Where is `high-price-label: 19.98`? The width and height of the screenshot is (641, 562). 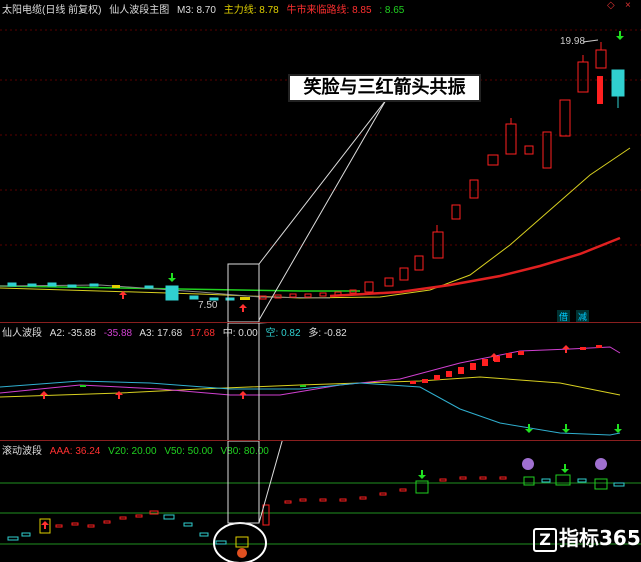 high-price-label: 19.98 is located at coordinates (573, 41).